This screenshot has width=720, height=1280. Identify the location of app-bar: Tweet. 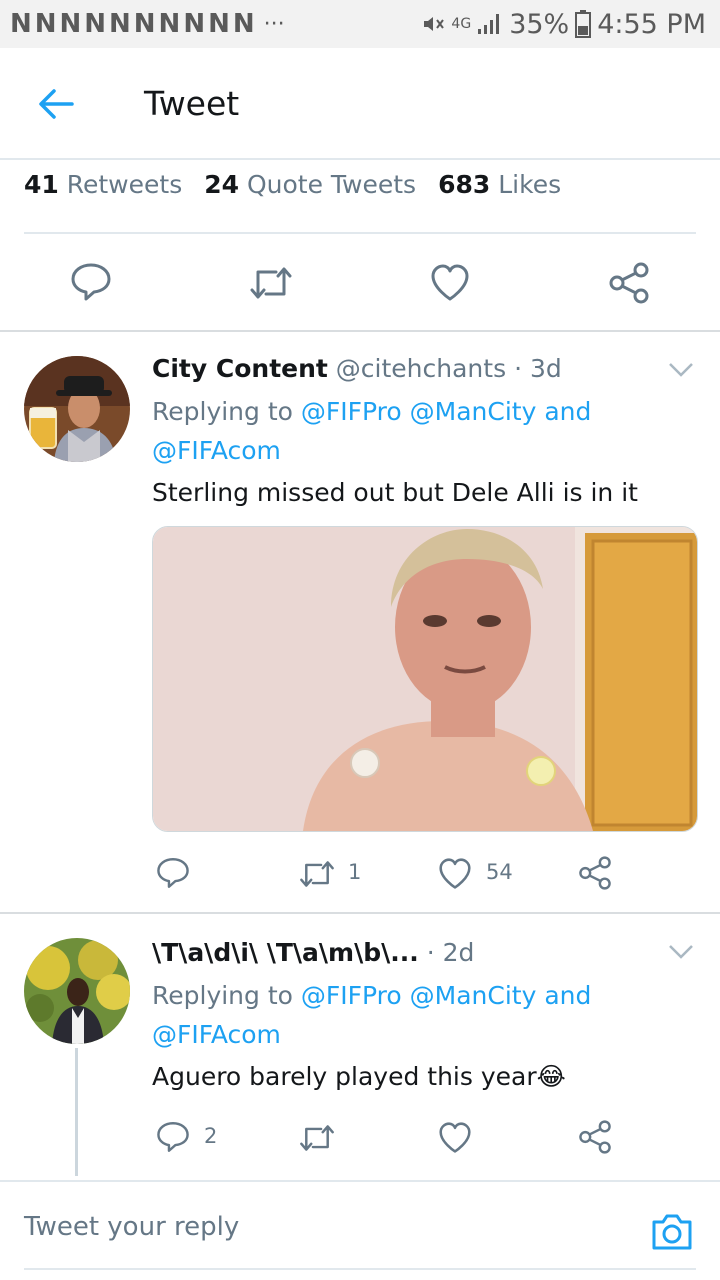
(360, 104).